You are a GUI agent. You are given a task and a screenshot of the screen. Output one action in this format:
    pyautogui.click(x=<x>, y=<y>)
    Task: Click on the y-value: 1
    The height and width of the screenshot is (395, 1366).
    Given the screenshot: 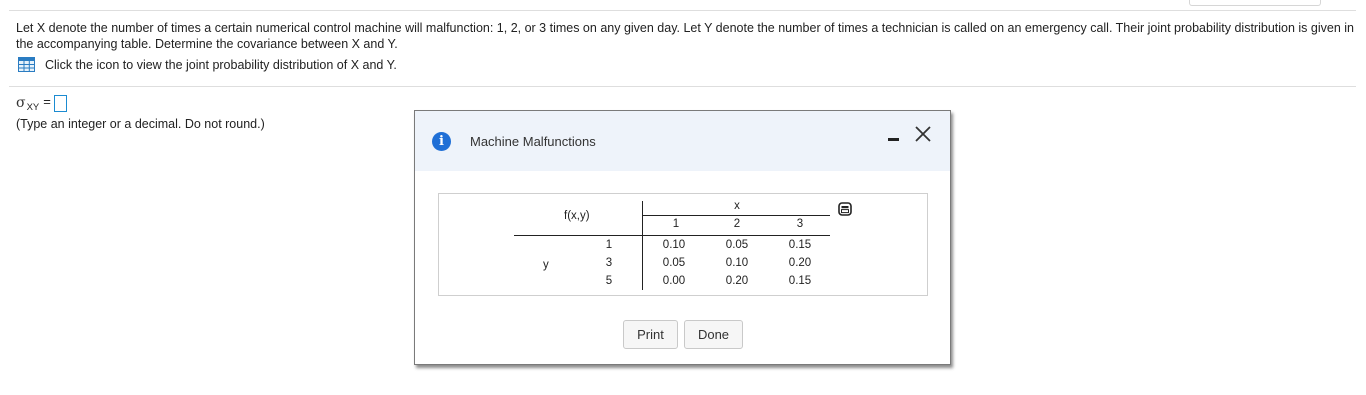 What is the action you would take?
    pyautogui.click(x=609, y=245)
    